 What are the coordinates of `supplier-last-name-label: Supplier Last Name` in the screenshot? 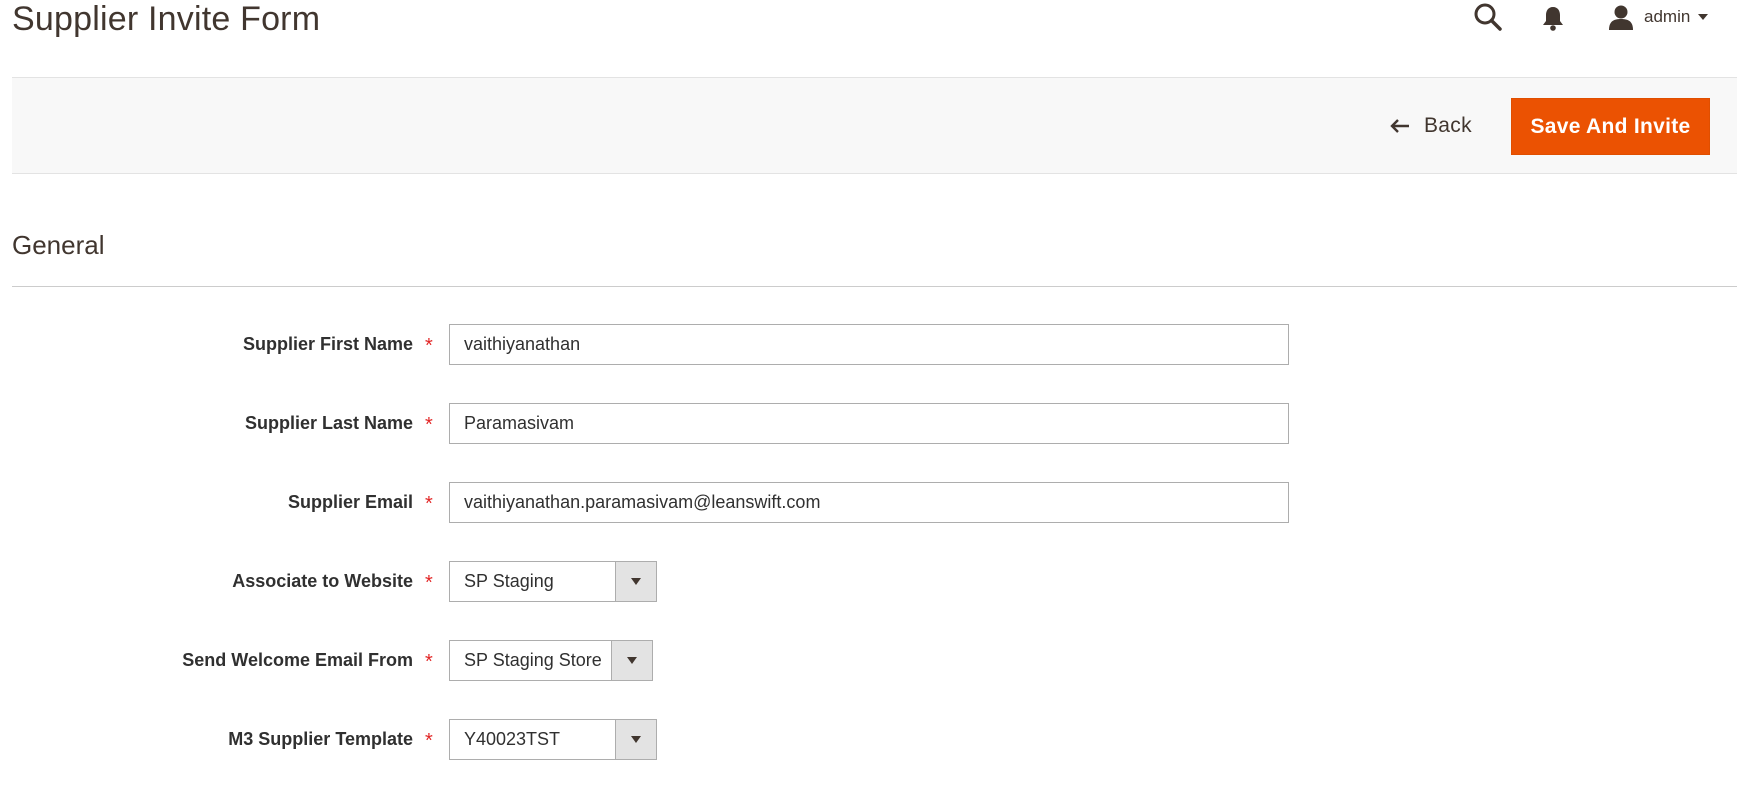 It's located at (328, 423).